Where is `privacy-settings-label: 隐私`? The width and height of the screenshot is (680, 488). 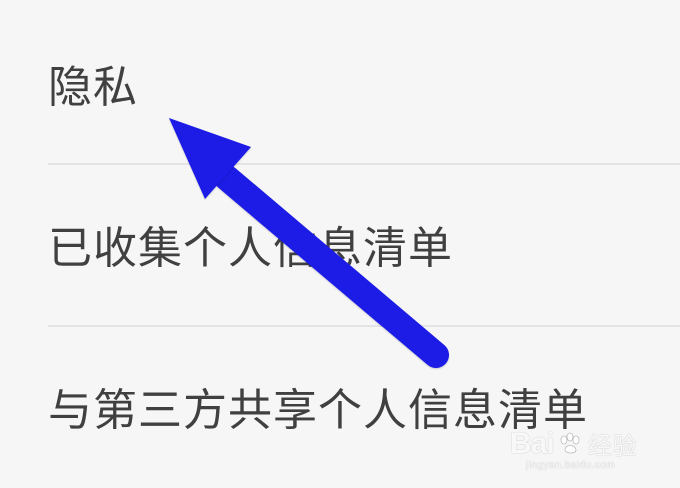
privacy-settings-label: 隐私 is located at coordinates (93, 87).